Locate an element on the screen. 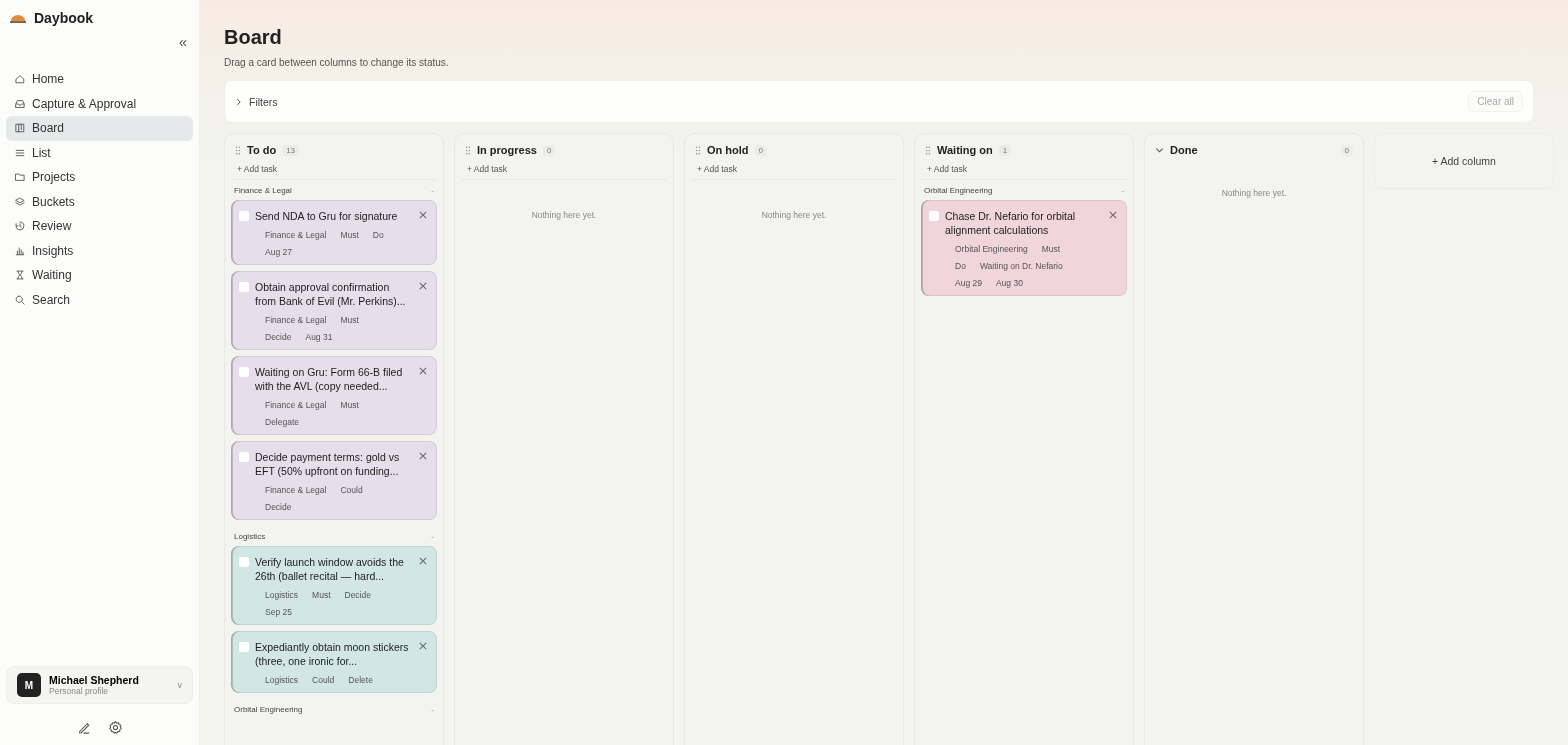 The image size is (1568, 745). pencil-icon is located at coordinates (84, 727).